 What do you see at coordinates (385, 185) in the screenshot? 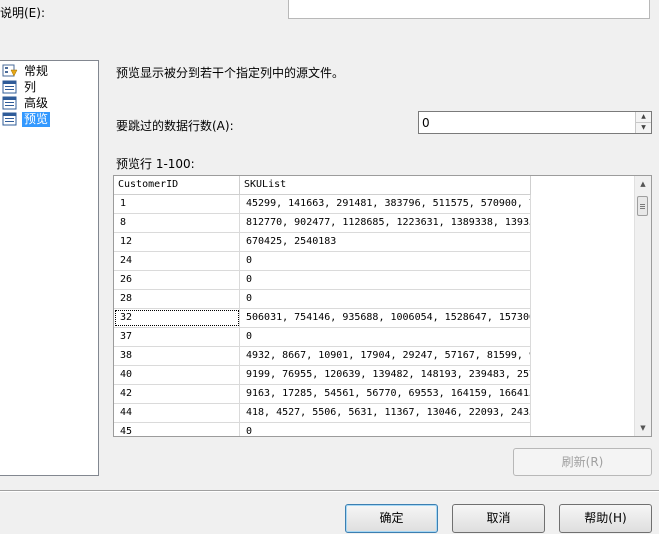
I see `column-header-skulist: SKUList` at bounding box center [385, 185].